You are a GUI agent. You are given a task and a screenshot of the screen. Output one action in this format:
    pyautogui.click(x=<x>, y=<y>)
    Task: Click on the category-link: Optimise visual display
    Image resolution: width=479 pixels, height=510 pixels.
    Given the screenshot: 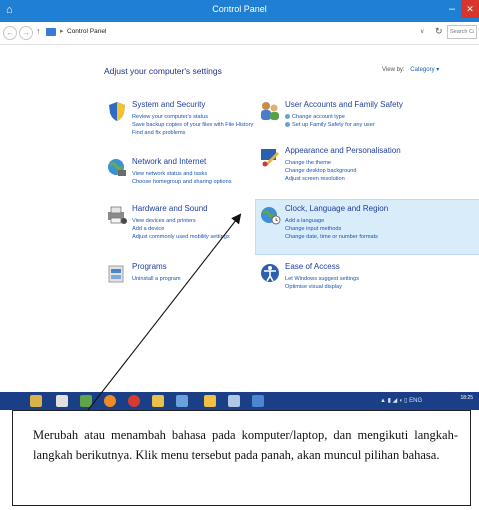 What is the action you would take?
    pyautogui.click(x=313, y=287)
    